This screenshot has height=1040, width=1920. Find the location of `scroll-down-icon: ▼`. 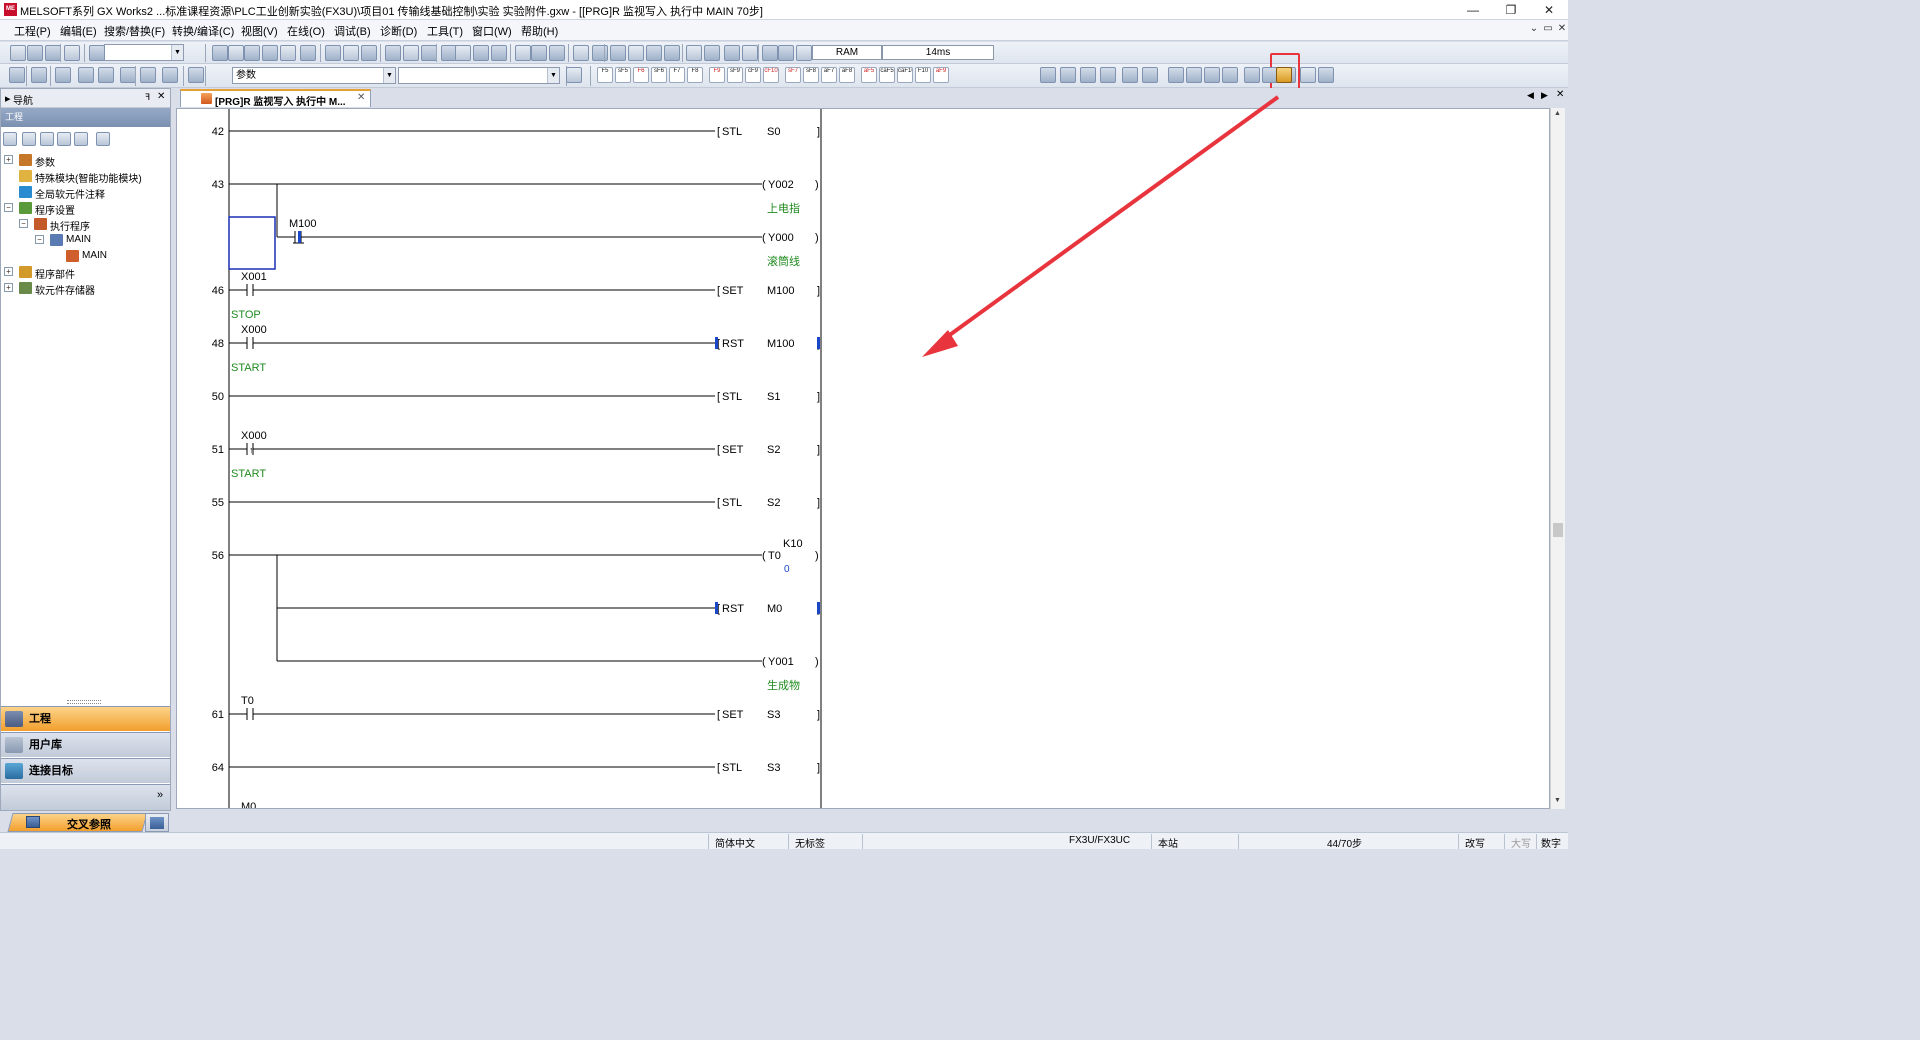

scroll-down-icon: ▼ is located at coordinates (1557, 800).